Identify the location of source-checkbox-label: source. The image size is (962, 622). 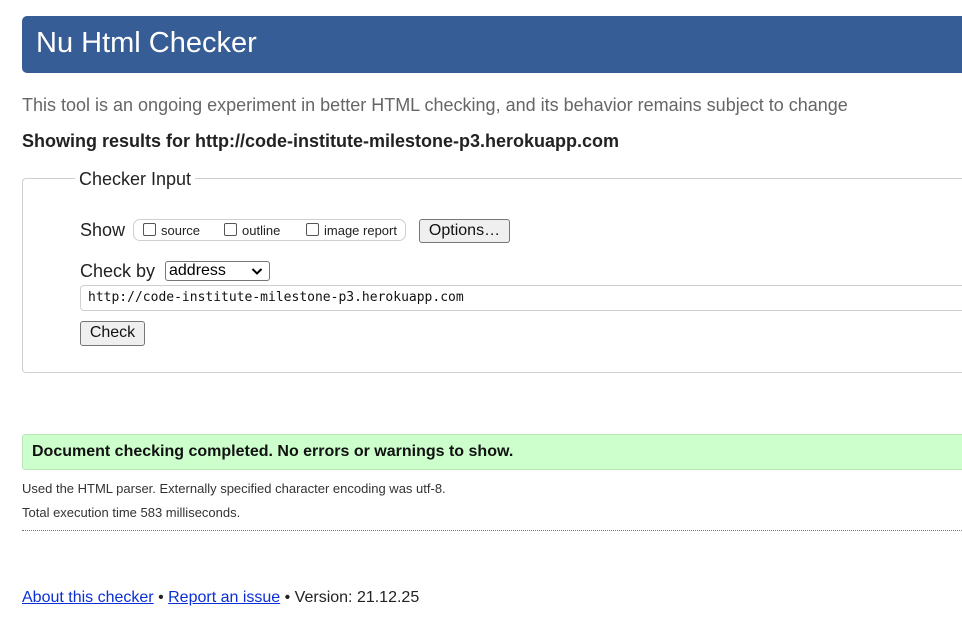
(180, 231).